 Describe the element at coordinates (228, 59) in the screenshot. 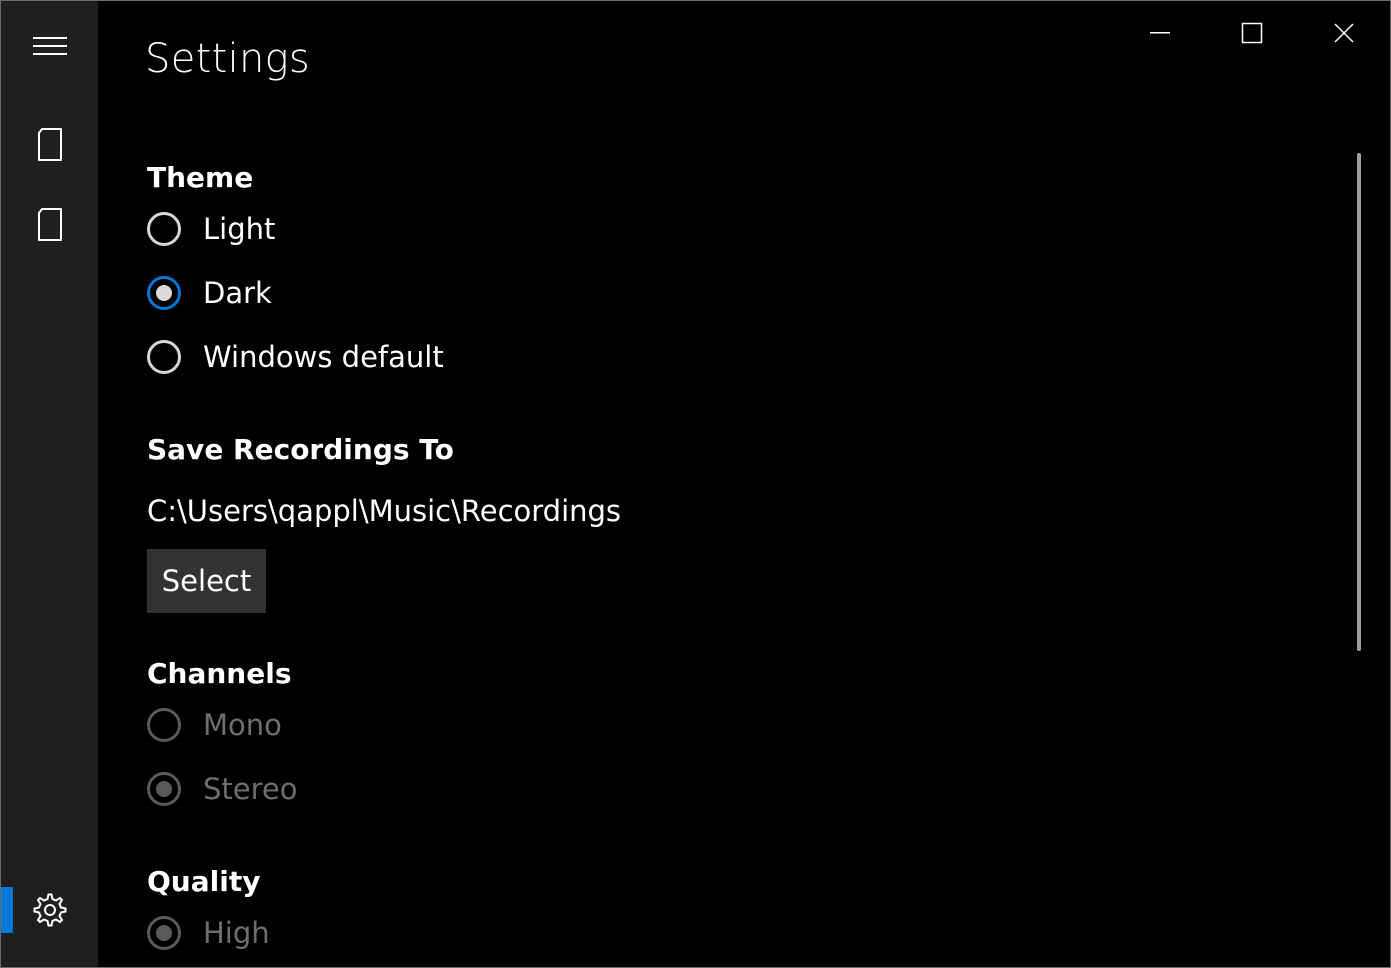

I see `page-title: Settings` at that location.